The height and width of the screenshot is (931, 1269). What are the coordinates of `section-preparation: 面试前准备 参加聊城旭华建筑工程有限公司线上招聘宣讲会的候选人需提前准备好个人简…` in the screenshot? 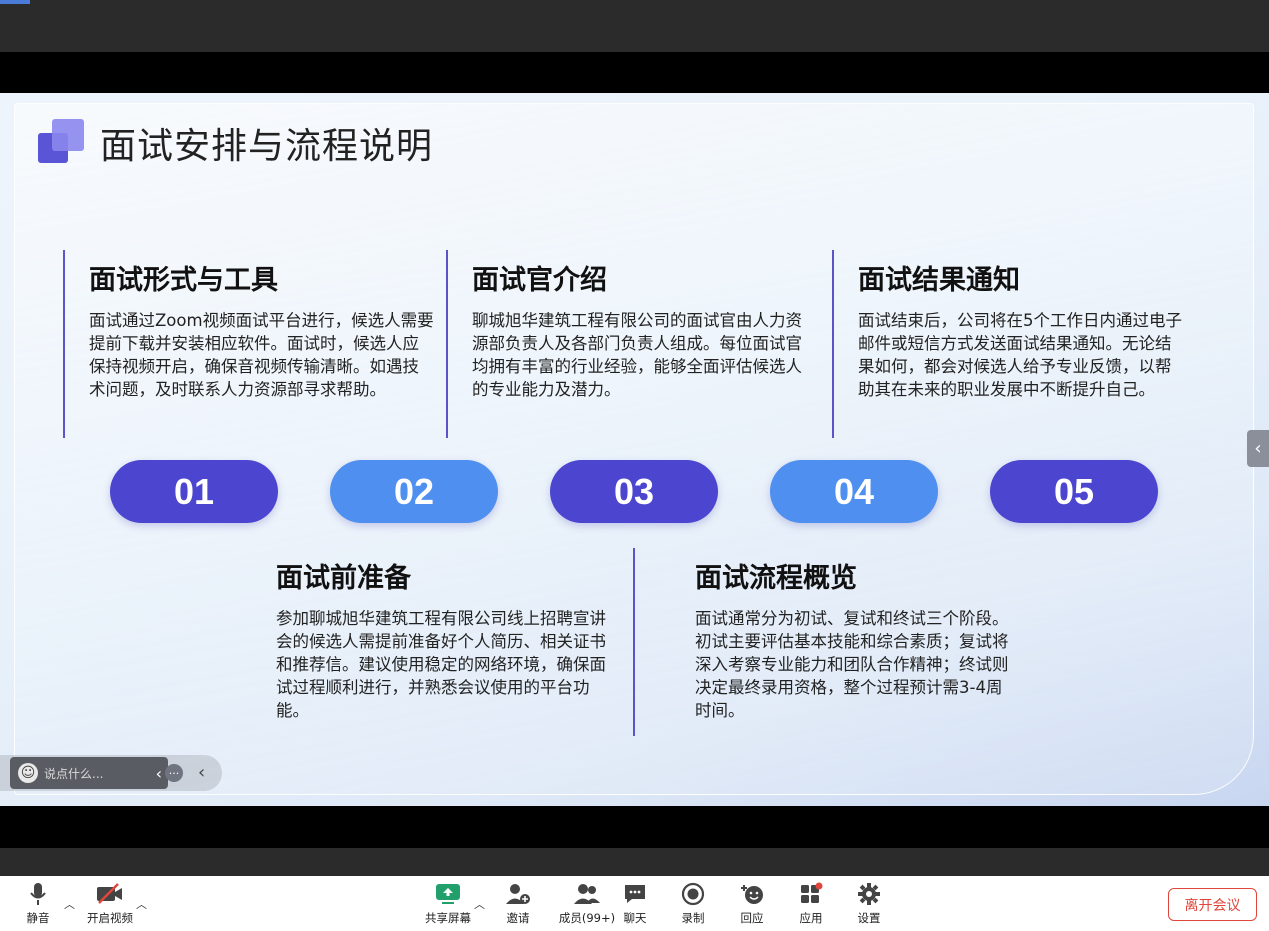 It's located at (432, 642).